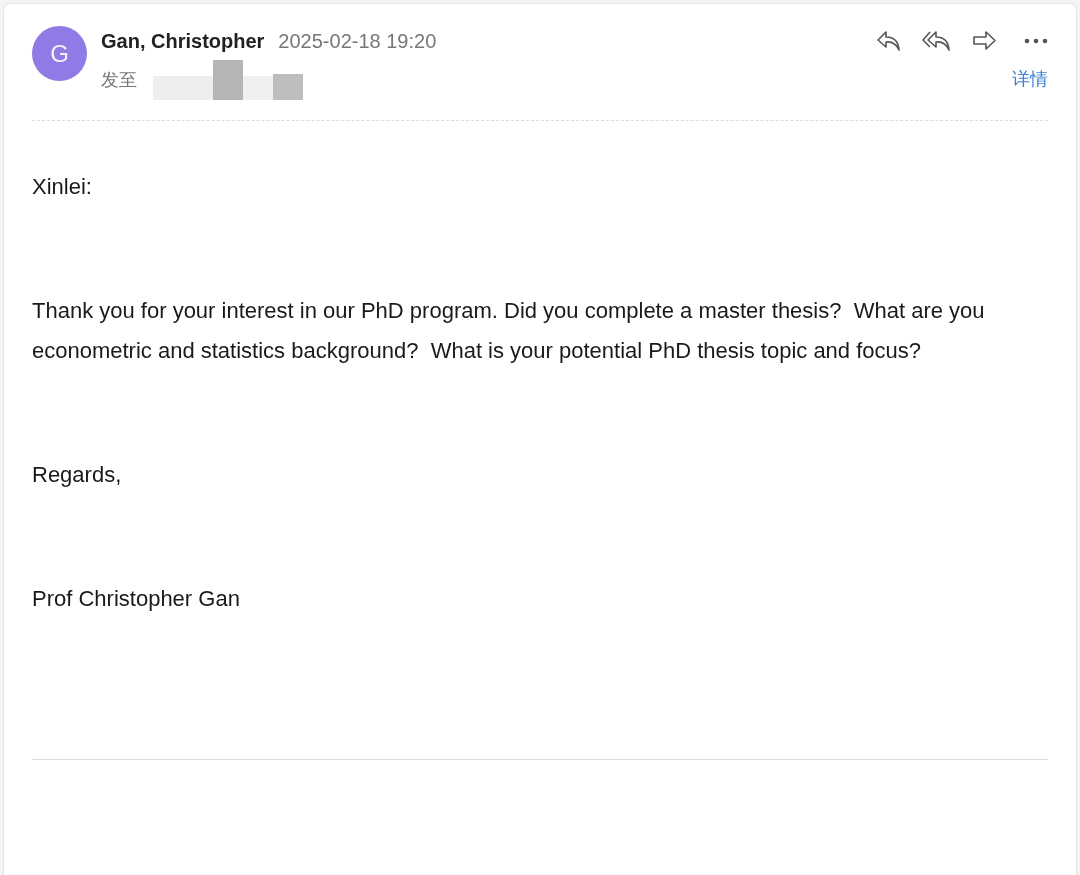 The image size is (1080, 875). Describe the element at coordinates (1030, 79) in the screenshot. I see `details-link: 详情` at that location.